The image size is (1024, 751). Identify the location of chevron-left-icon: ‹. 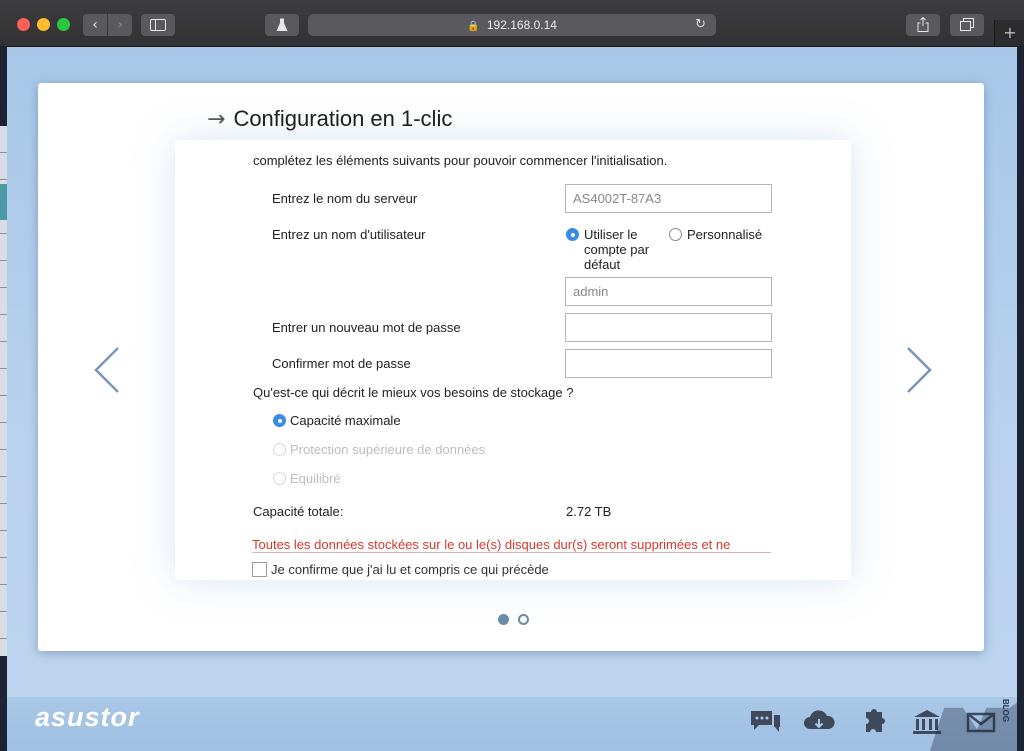
(95, 25).